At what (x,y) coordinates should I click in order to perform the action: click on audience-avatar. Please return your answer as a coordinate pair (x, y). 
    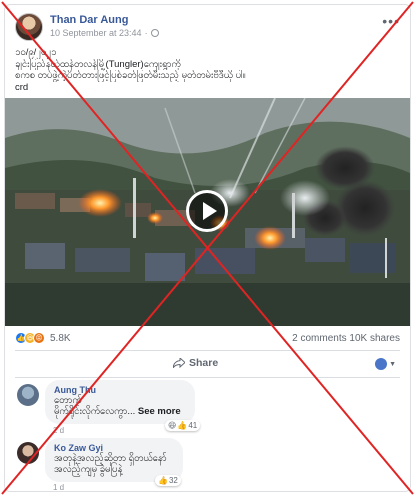
    Looking at the image, I should click on (381, 364).